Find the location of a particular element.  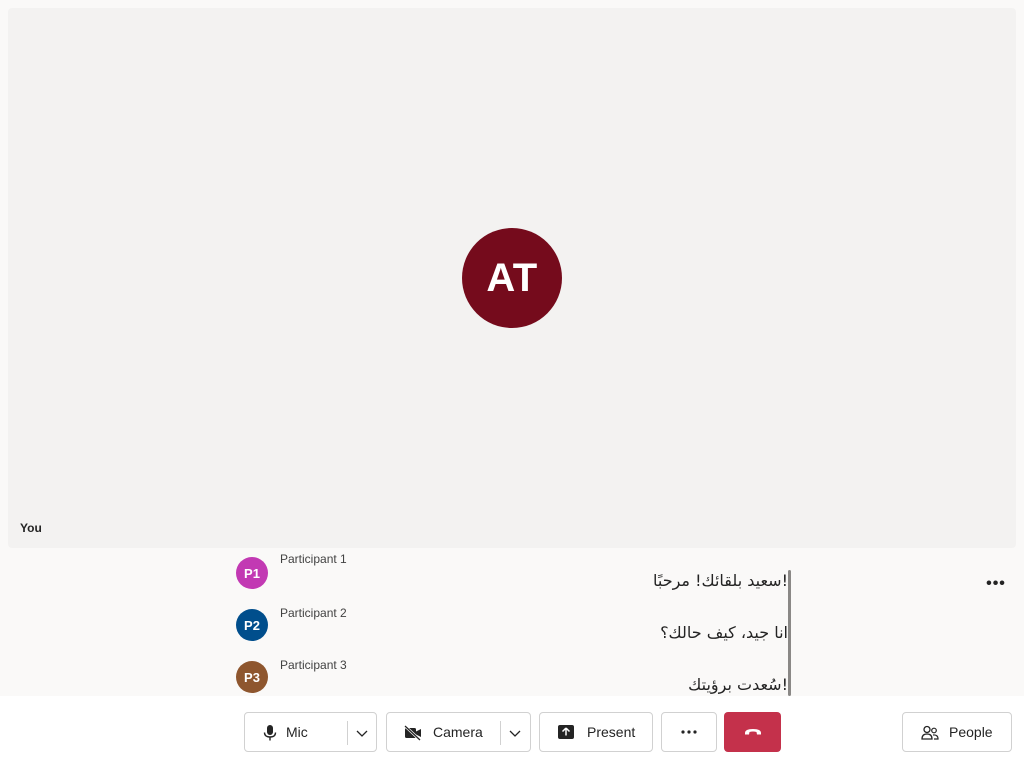

participant-avatar: P2 is located at coordinates (252, 625).